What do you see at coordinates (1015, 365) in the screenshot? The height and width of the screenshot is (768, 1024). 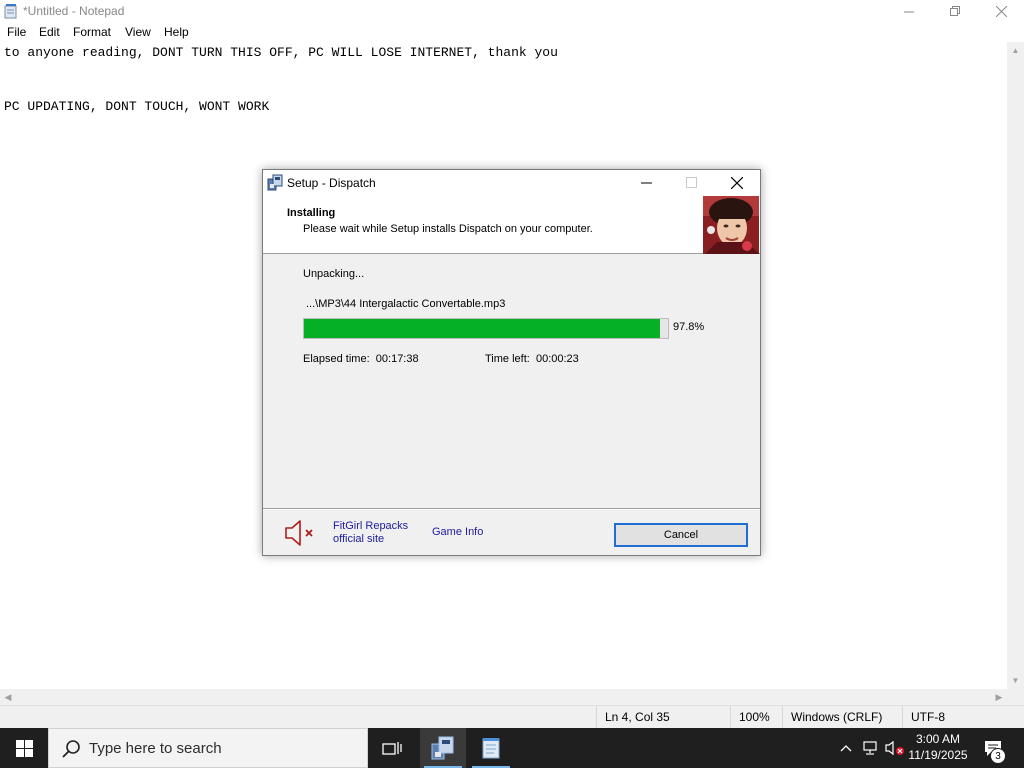 I see `vertical-scrollbar: ▲ ▼` at bounding box center [1015, 365].